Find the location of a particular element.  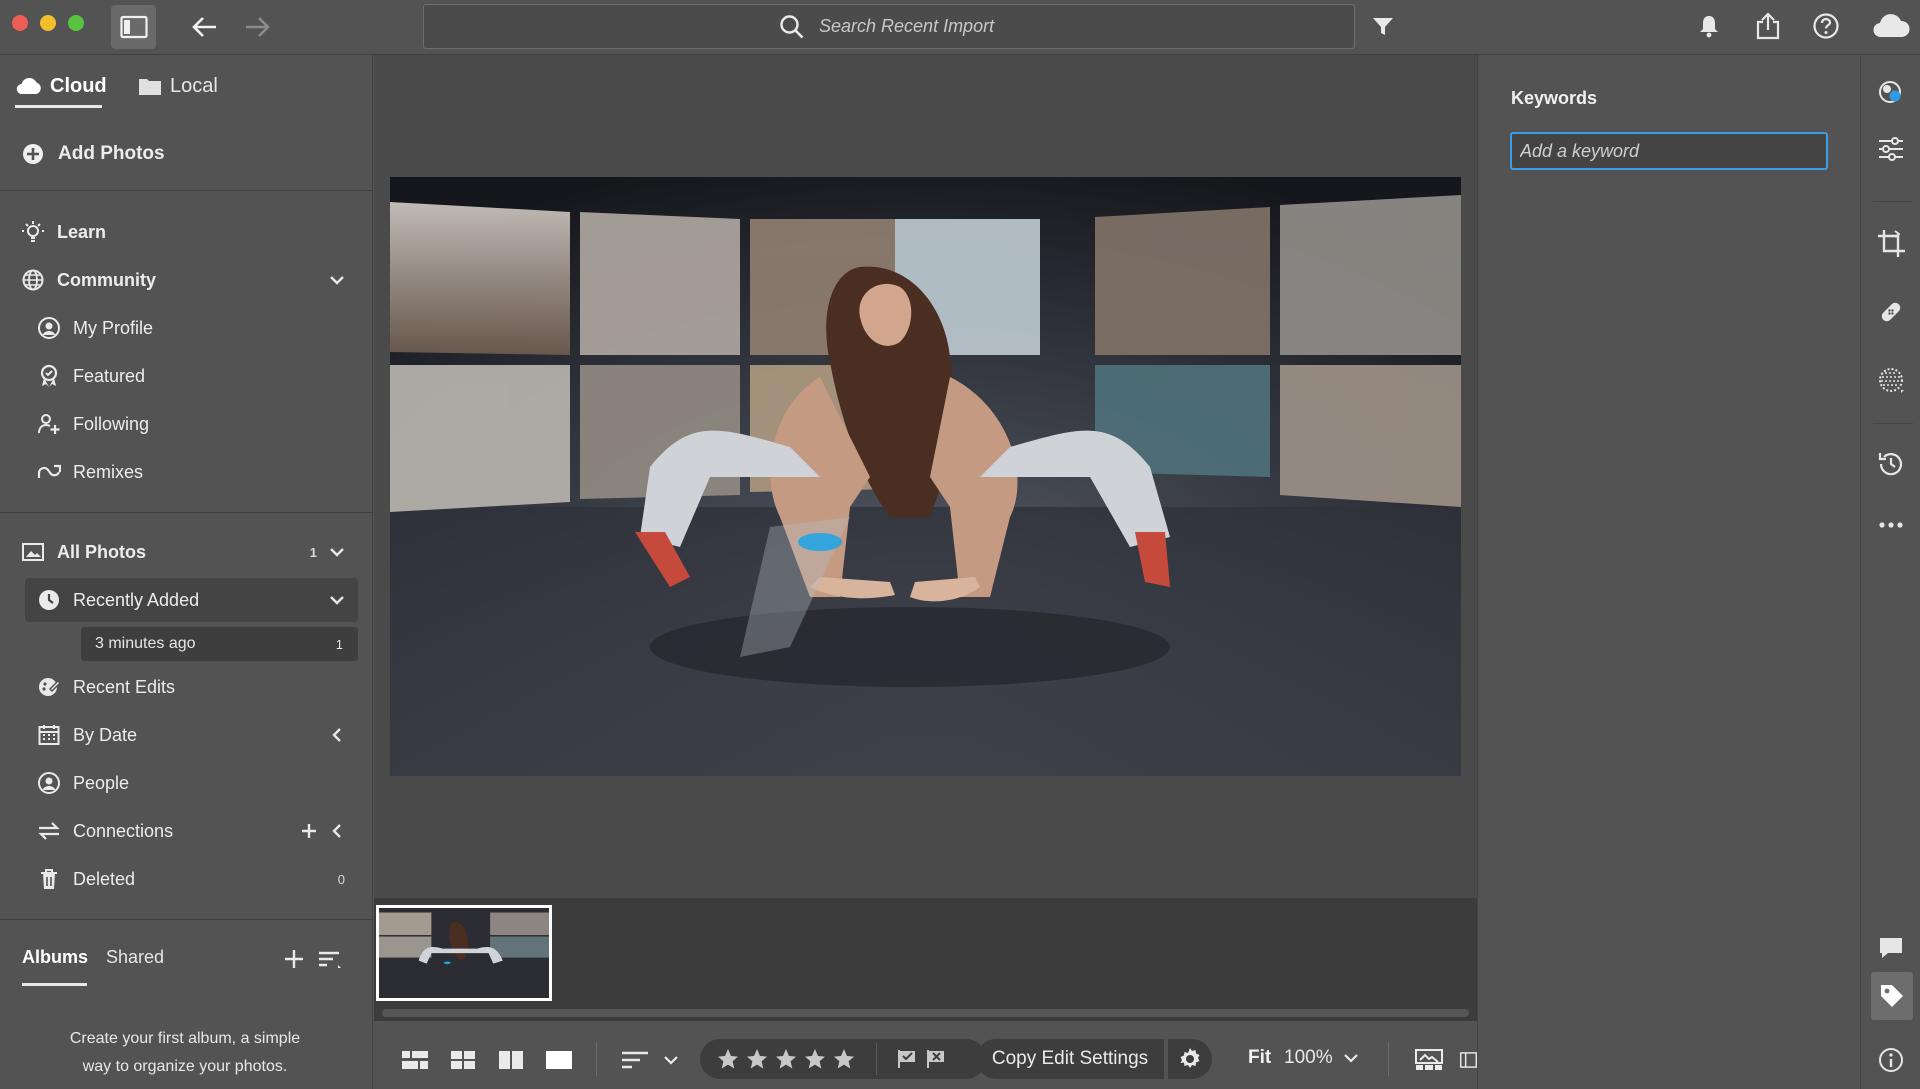

sort-dropdown-button is located at coordinates (671, 1060).